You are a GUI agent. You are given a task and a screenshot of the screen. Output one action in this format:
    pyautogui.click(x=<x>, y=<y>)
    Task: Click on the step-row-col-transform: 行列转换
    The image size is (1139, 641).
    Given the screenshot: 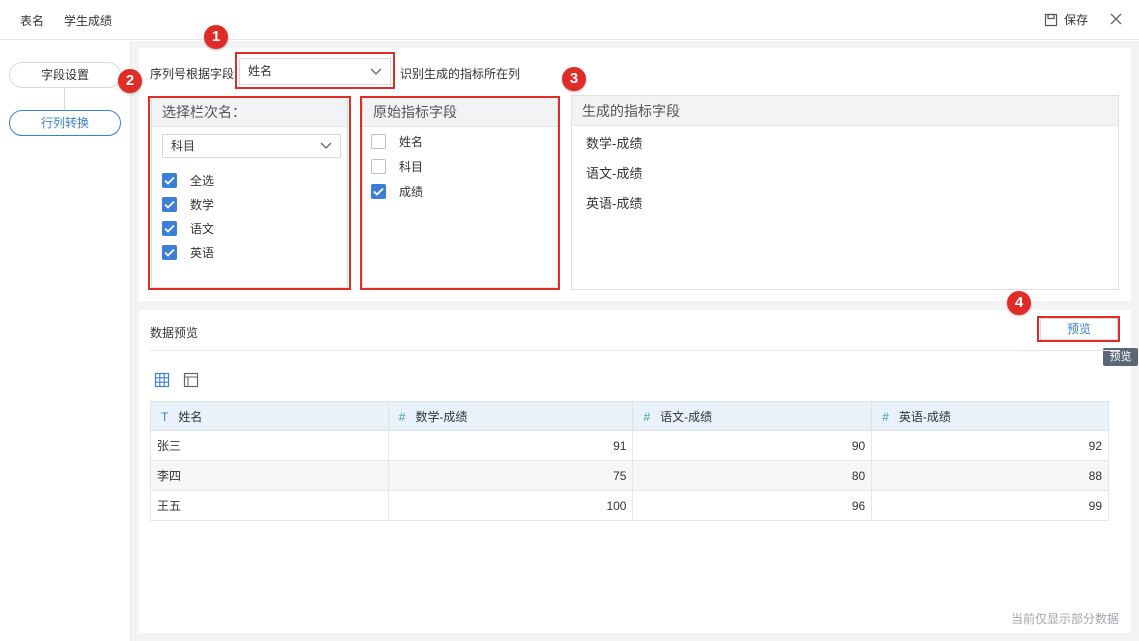 What is the action you would take?
    pyautogui.click(x=65, y=123)
    